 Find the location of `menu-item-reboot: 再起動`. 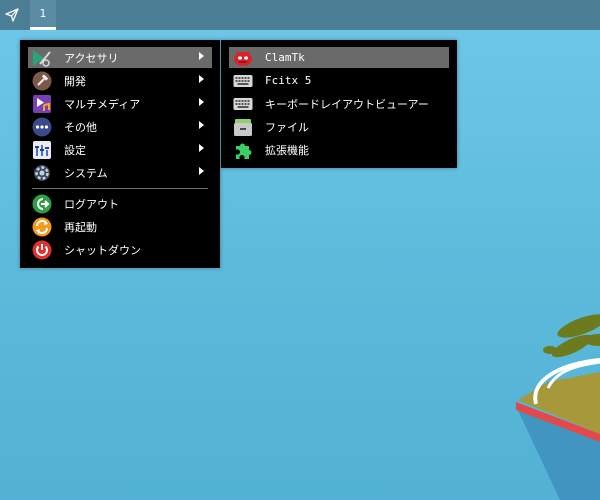

menu-item-reboot: 再起動 is located at coordinates (120, 226).